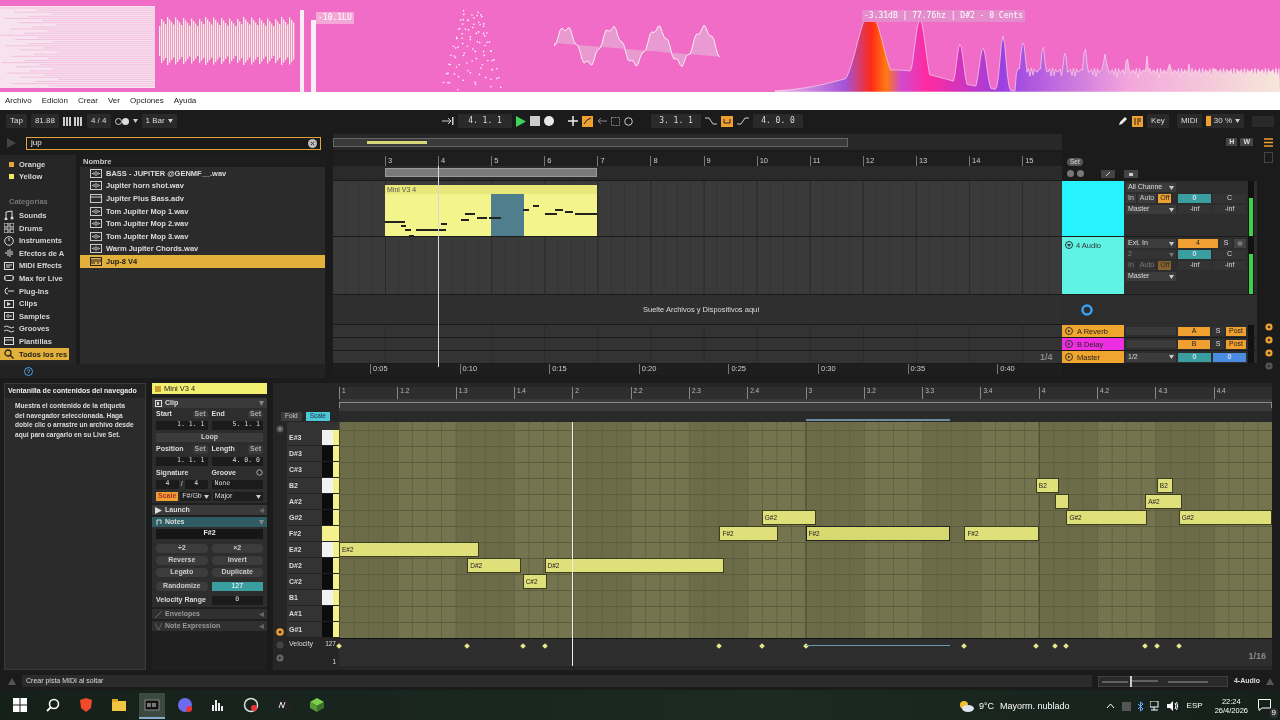 This screenshot has height=720, width=1280. What do you see at coordinates (159, 121) in the screenshot?
I see `quantize-dropdown: 1 Bar` at bounding box center [159, 121].